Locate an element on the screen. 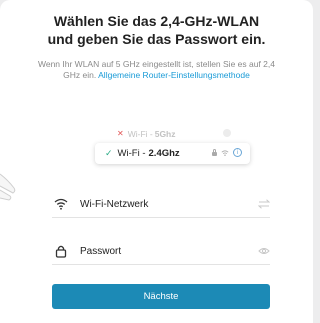 The width and height of the screenshot is (320, 323). small-lock-icon is located at coordinates (214, 152).